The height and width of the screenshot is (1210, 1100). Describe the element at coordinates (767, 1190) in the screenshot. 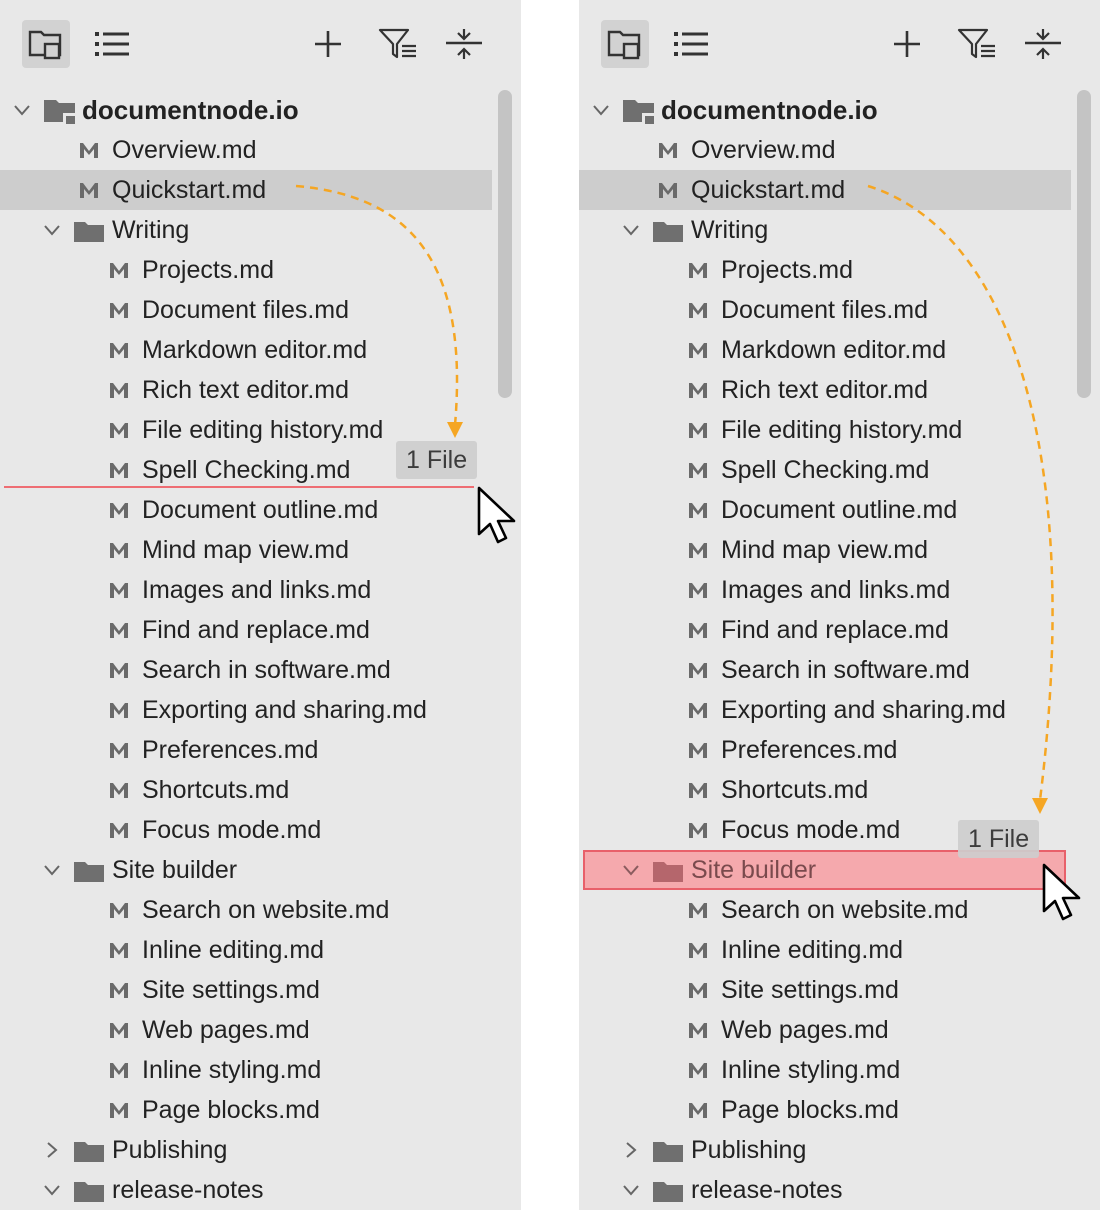

I see `tree-item-label: release-notes` at that location.